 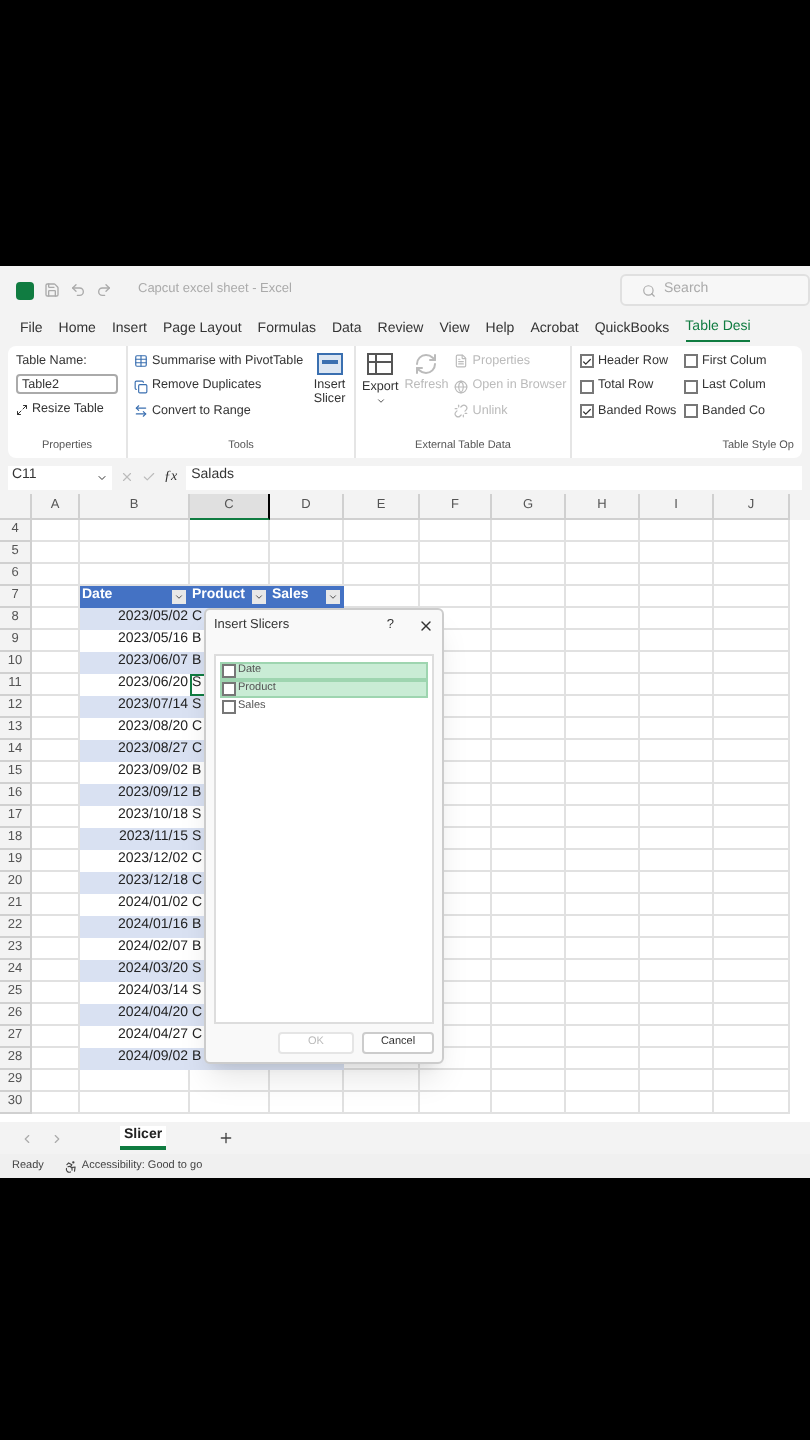 What do you see at coordinates (329, 365) in the screenshot?
I see `slicer-icon` at bounding box center [329, 365].